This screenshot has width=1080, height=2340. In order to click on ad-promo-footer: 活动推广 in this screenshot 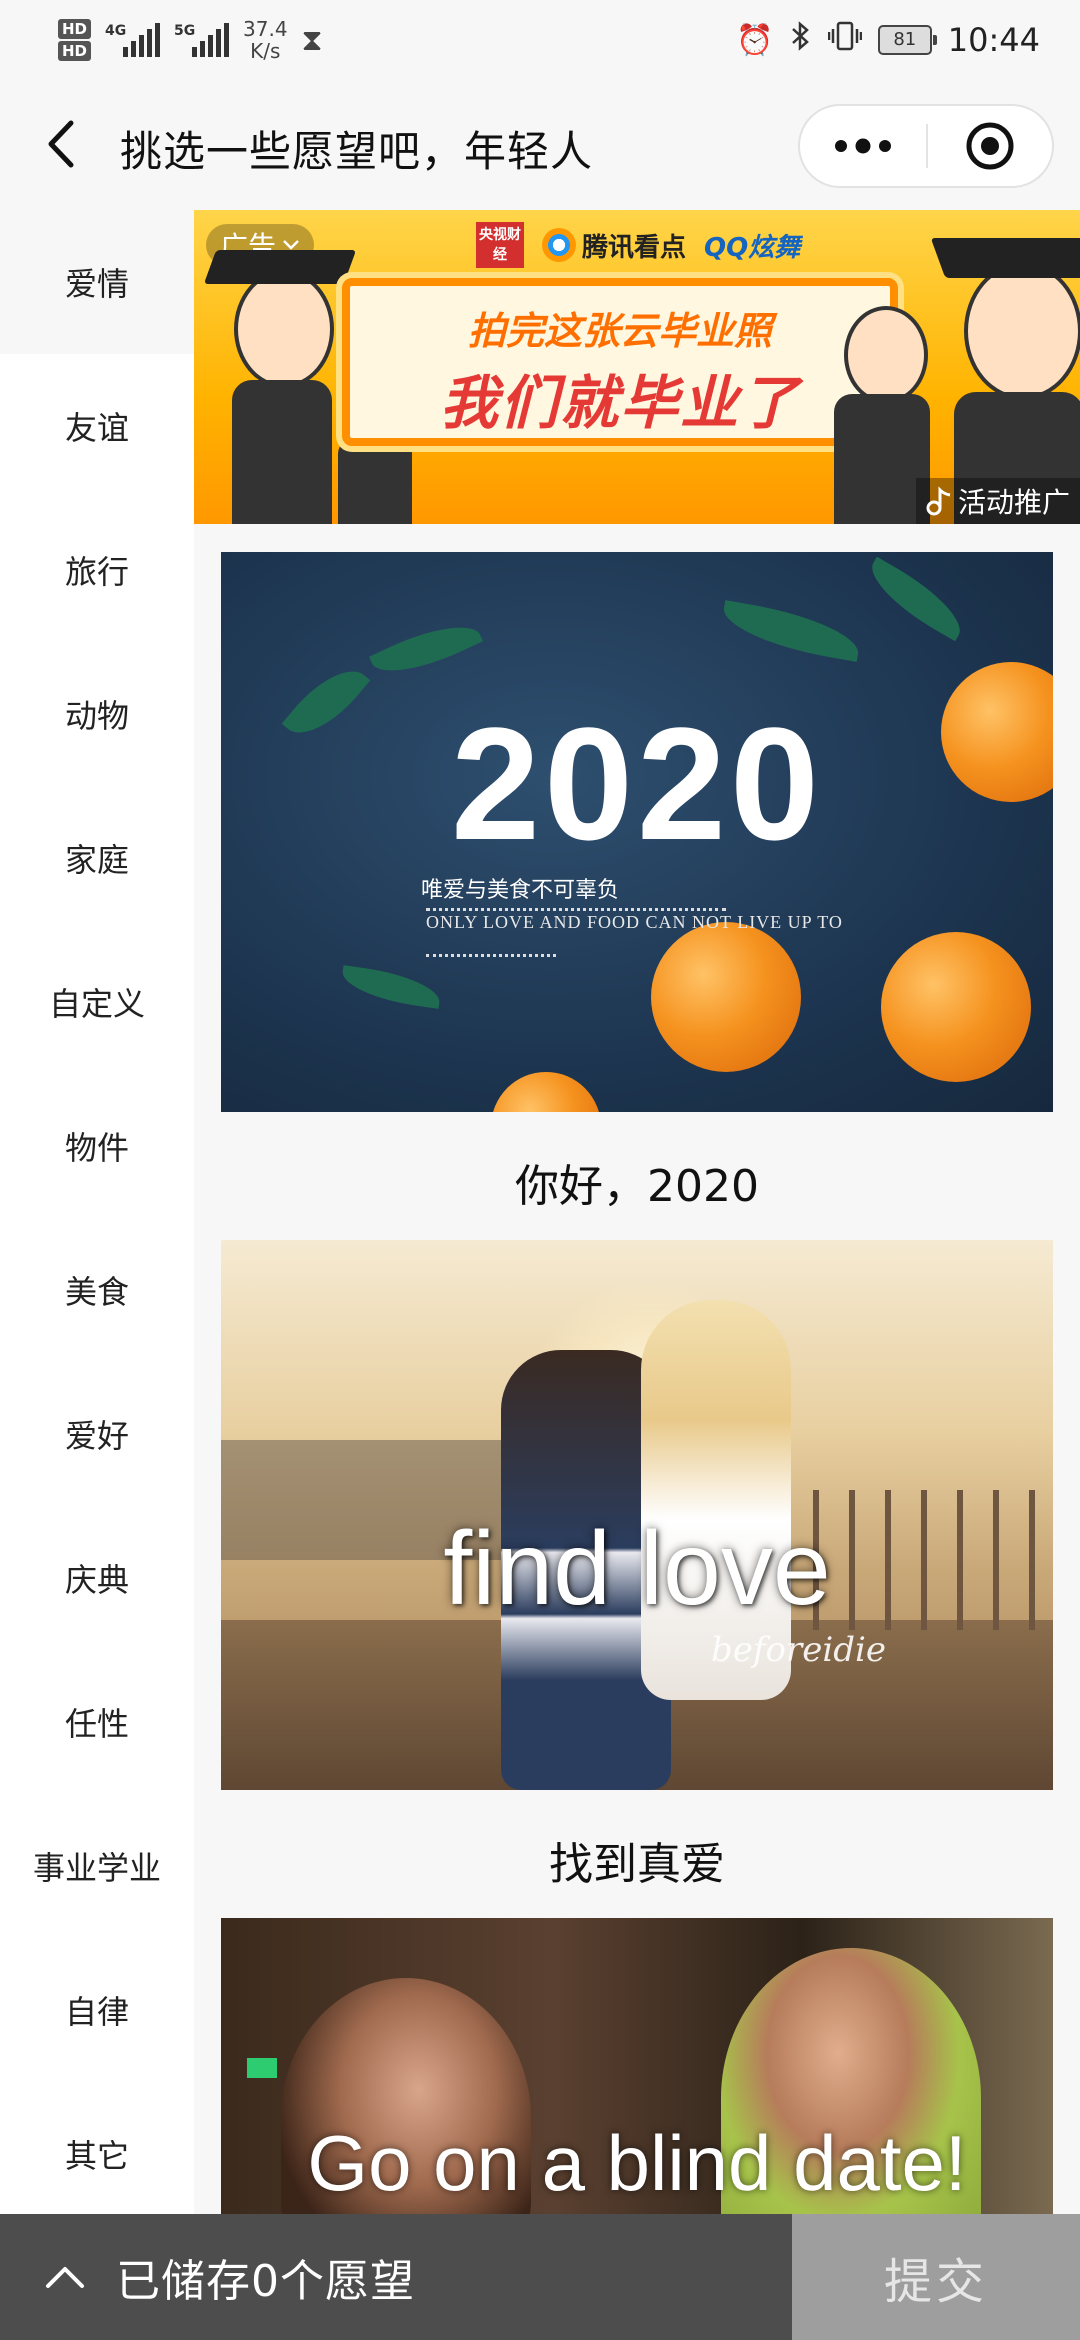, I will do `click(997, 501)`.